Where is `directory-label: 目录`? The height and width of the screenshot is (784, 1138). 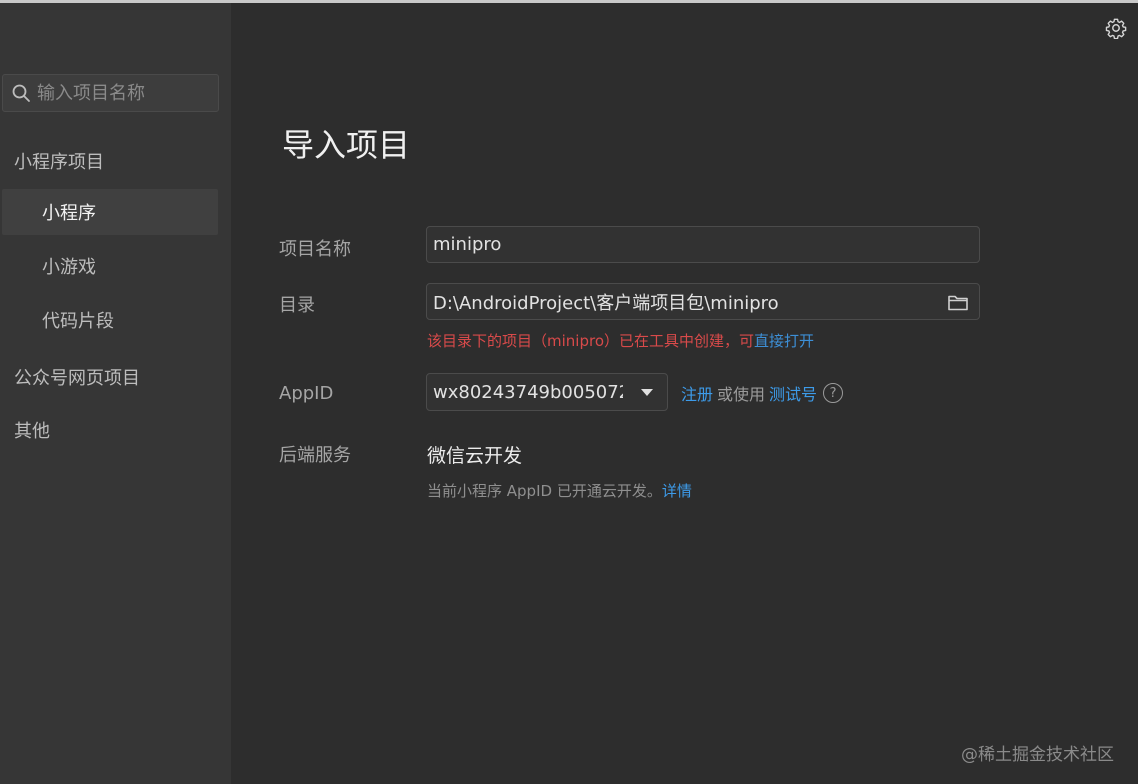 directory-label: 目录 is located at coordinates (297, 305).